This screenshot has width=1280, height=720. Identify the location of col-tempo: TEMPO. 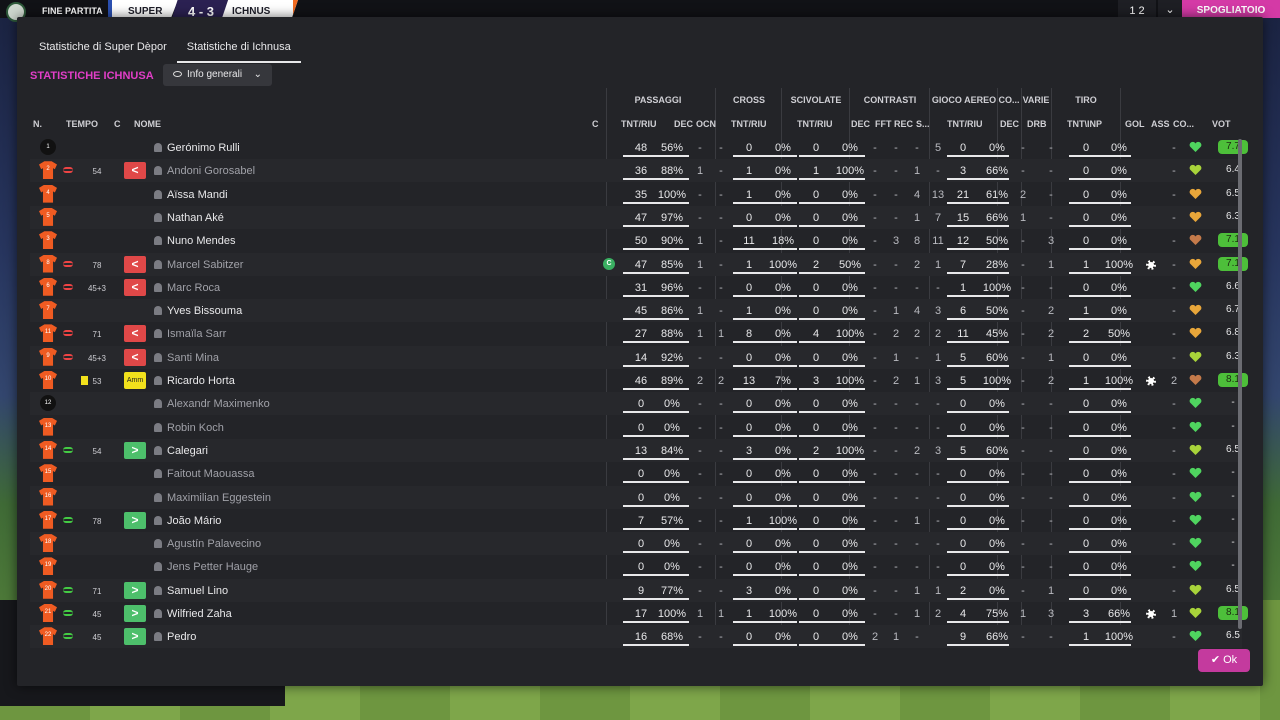
(82, 124).